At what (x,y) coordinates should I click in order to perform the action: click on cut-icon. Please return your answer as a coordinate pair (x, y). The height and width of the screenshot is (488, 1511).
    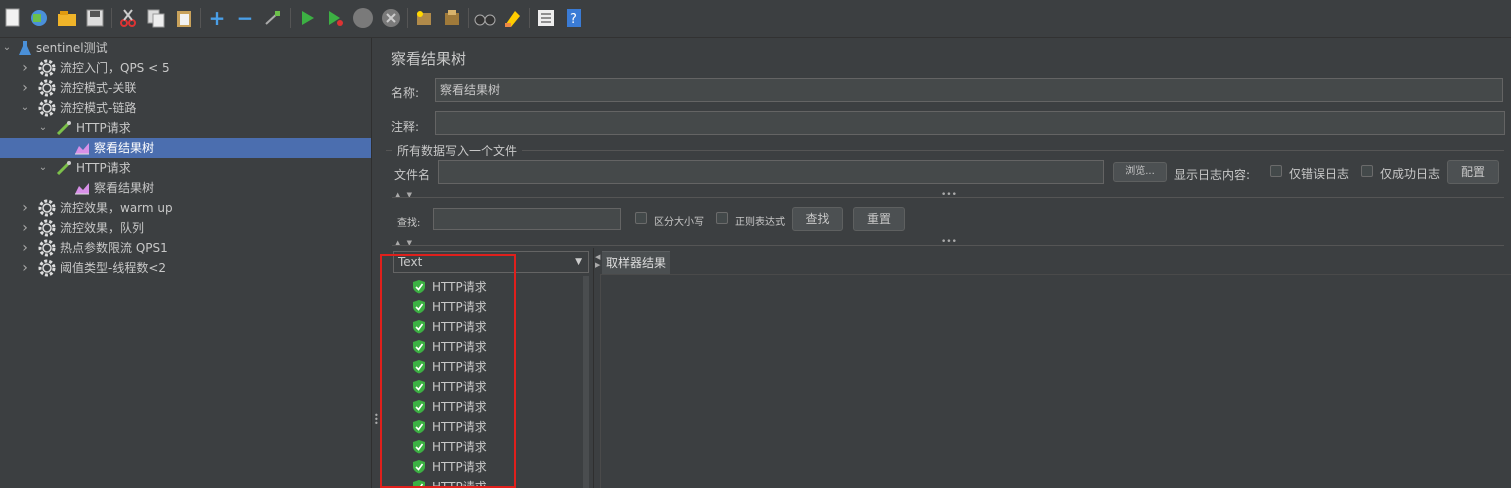
    Looking at the image, I should click on (128, 18).